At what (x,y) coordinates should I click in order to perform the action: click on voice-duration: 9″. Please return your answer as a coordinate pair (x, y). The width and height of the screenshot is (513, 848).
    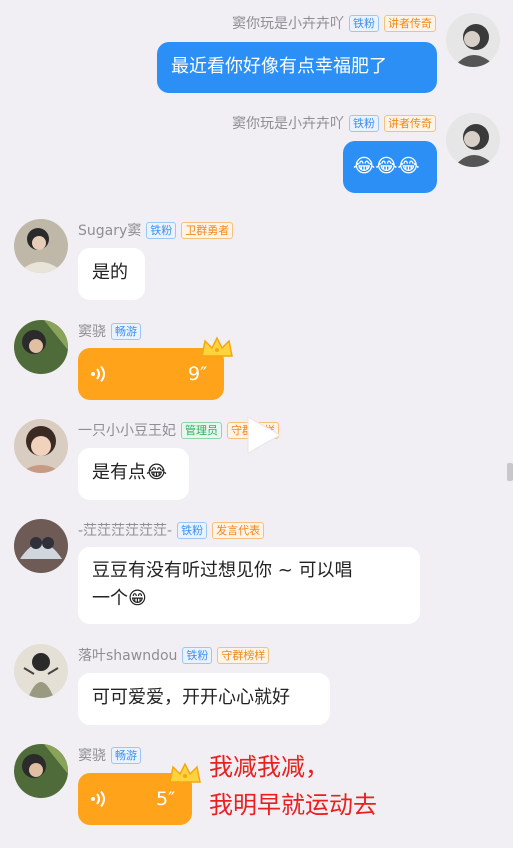
    Looking at the image, I should click on (198, 374).